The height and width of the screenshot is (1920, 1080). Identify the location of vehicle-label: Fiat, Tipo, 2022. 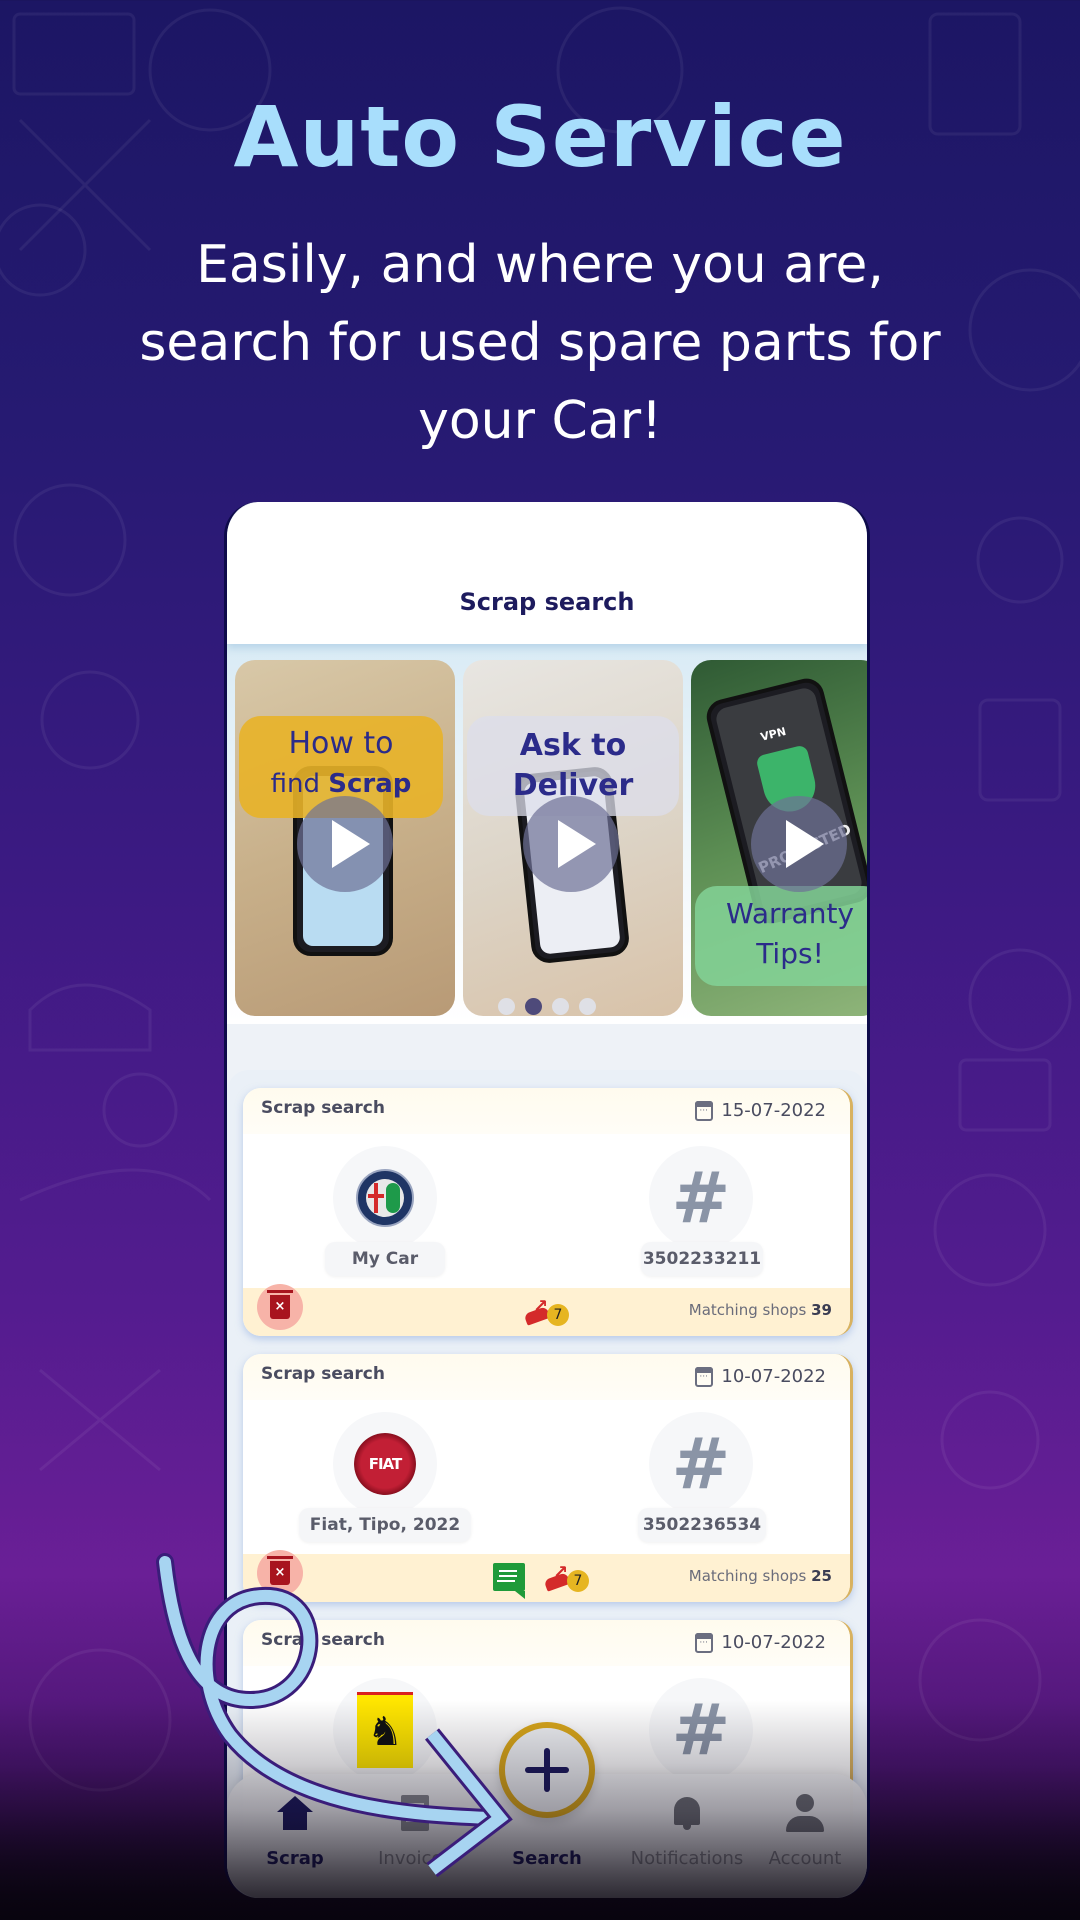
(385, 1525).